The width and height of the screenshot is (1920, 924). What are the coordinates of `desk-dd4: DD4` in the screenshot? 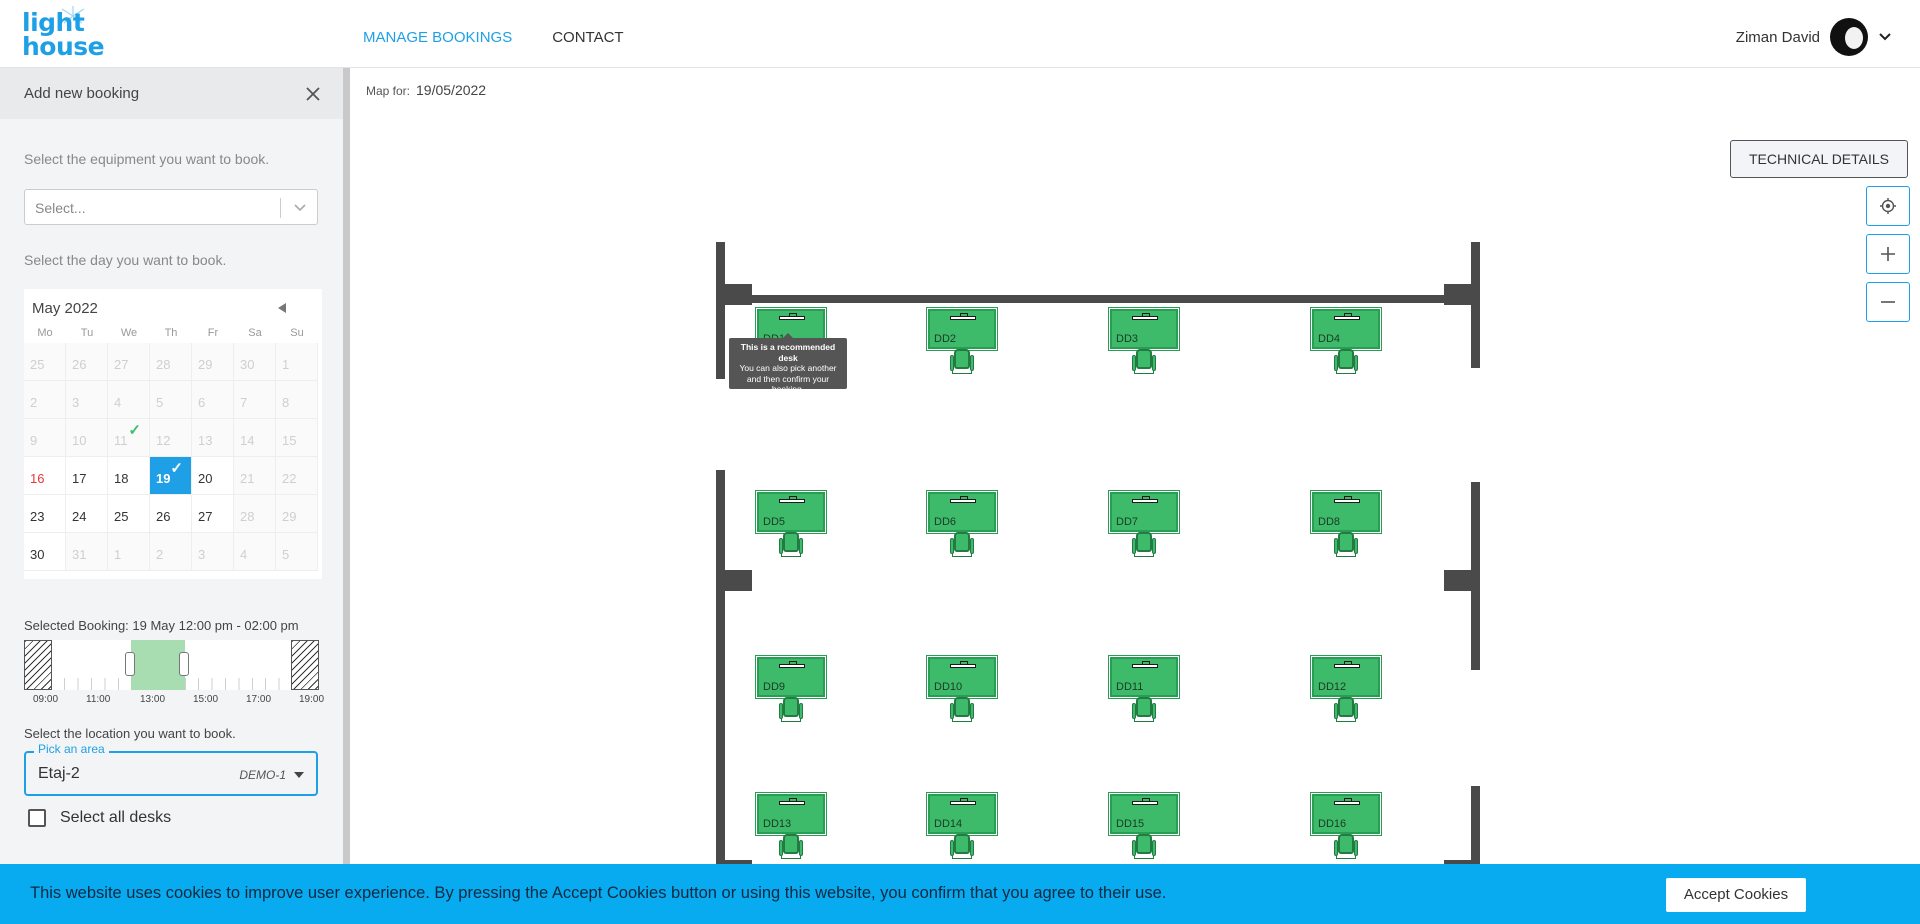 It's located at (1346, 341).